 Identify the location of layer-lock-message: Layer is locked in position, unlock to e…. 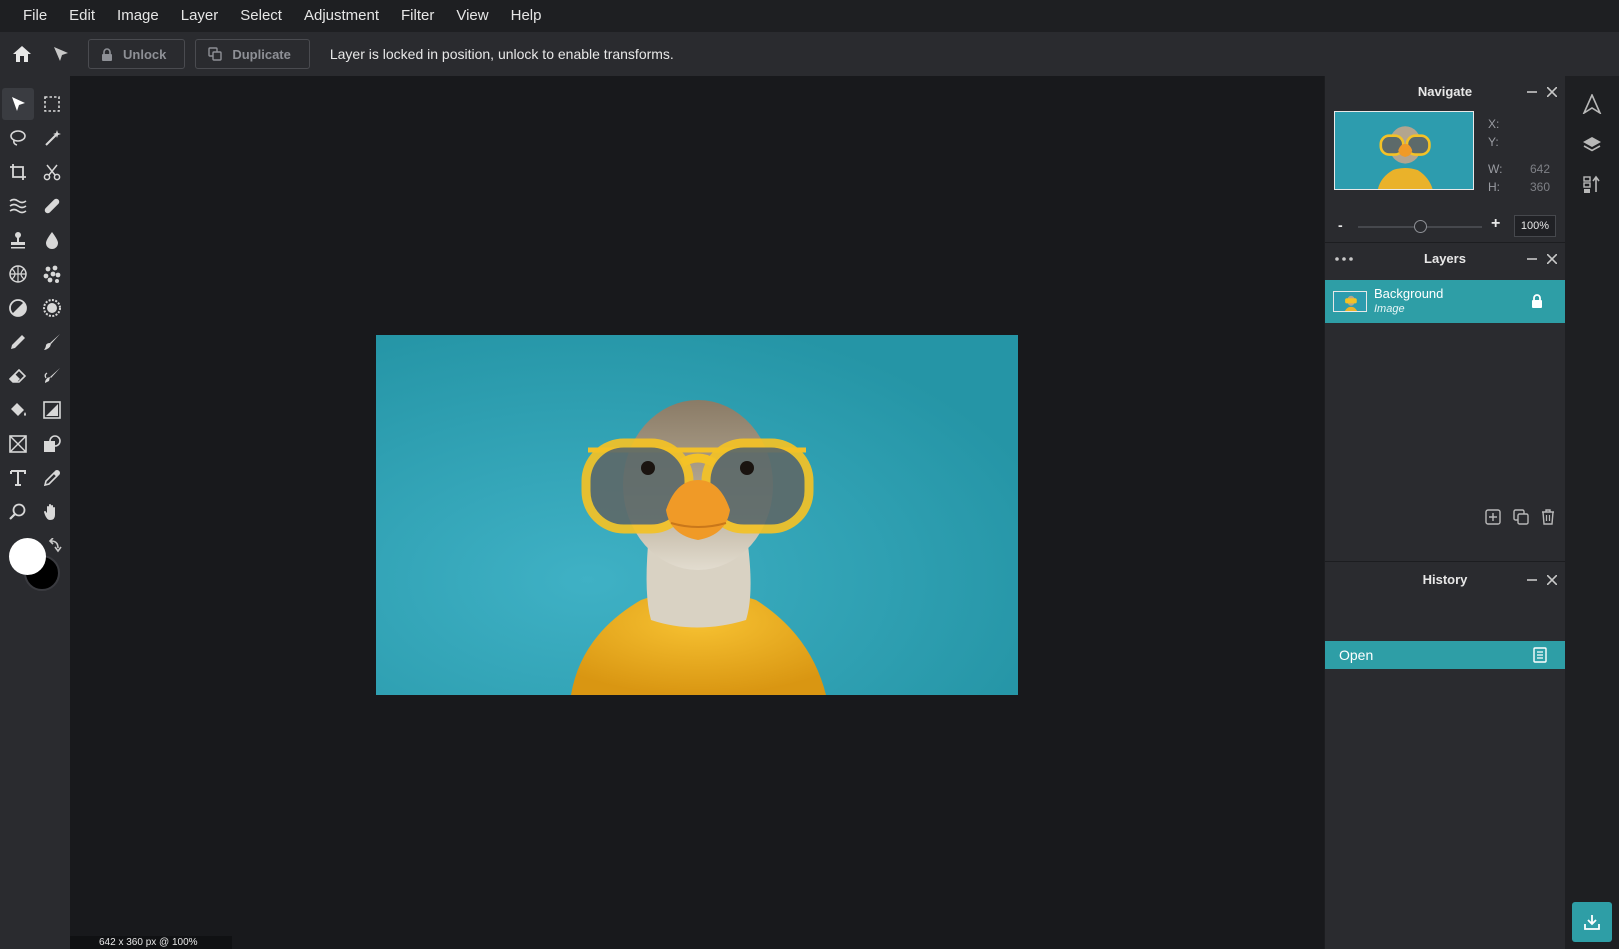
(501, 54).